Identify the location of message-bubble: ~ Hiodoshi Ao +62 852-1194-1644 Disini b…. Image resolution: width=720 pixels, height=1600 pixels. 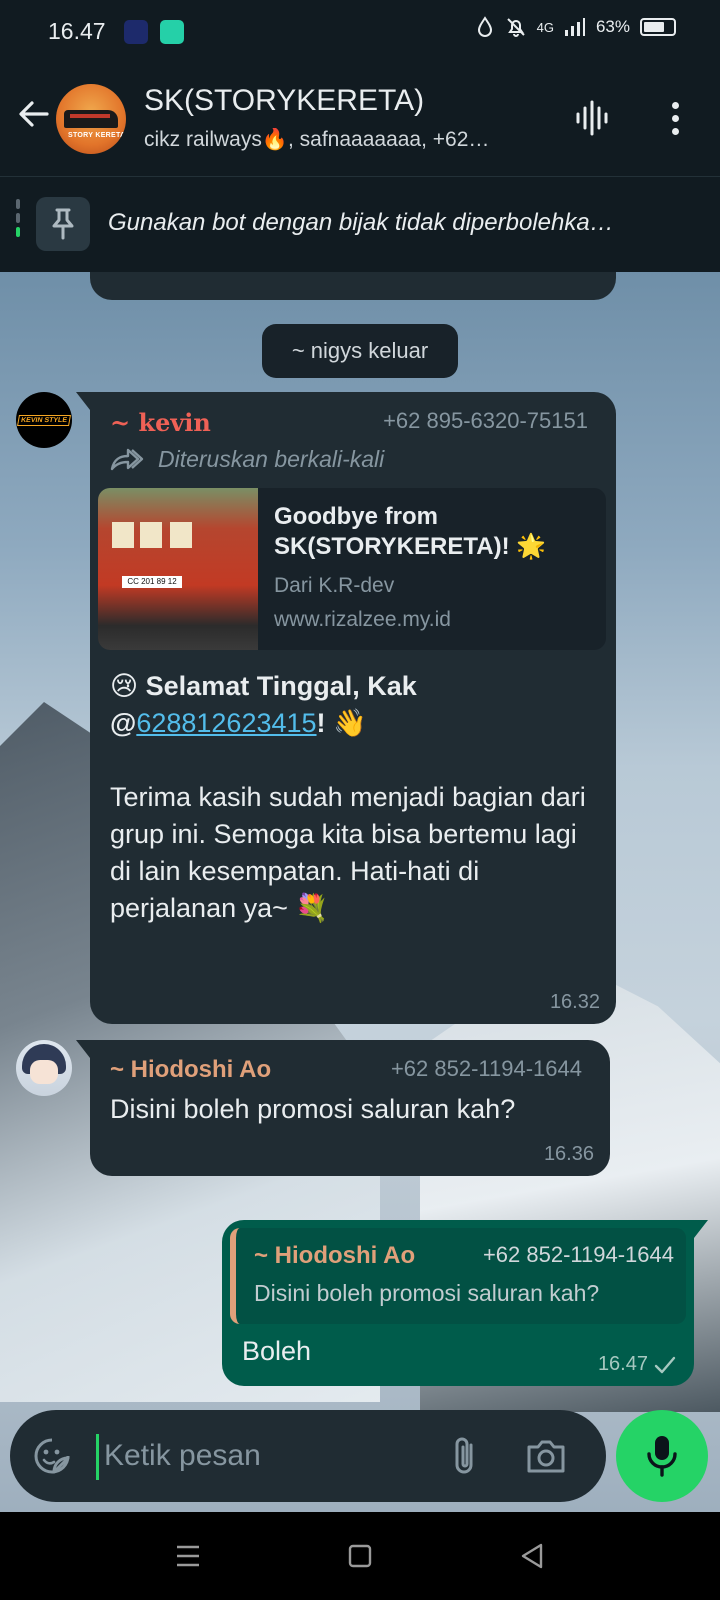
(343, 1108).